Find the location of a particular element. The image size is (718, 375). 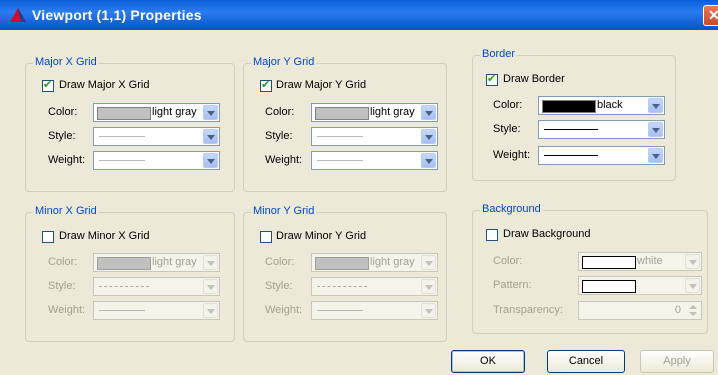

major-x-style-label: Style: is located at coordinates (62, 136).